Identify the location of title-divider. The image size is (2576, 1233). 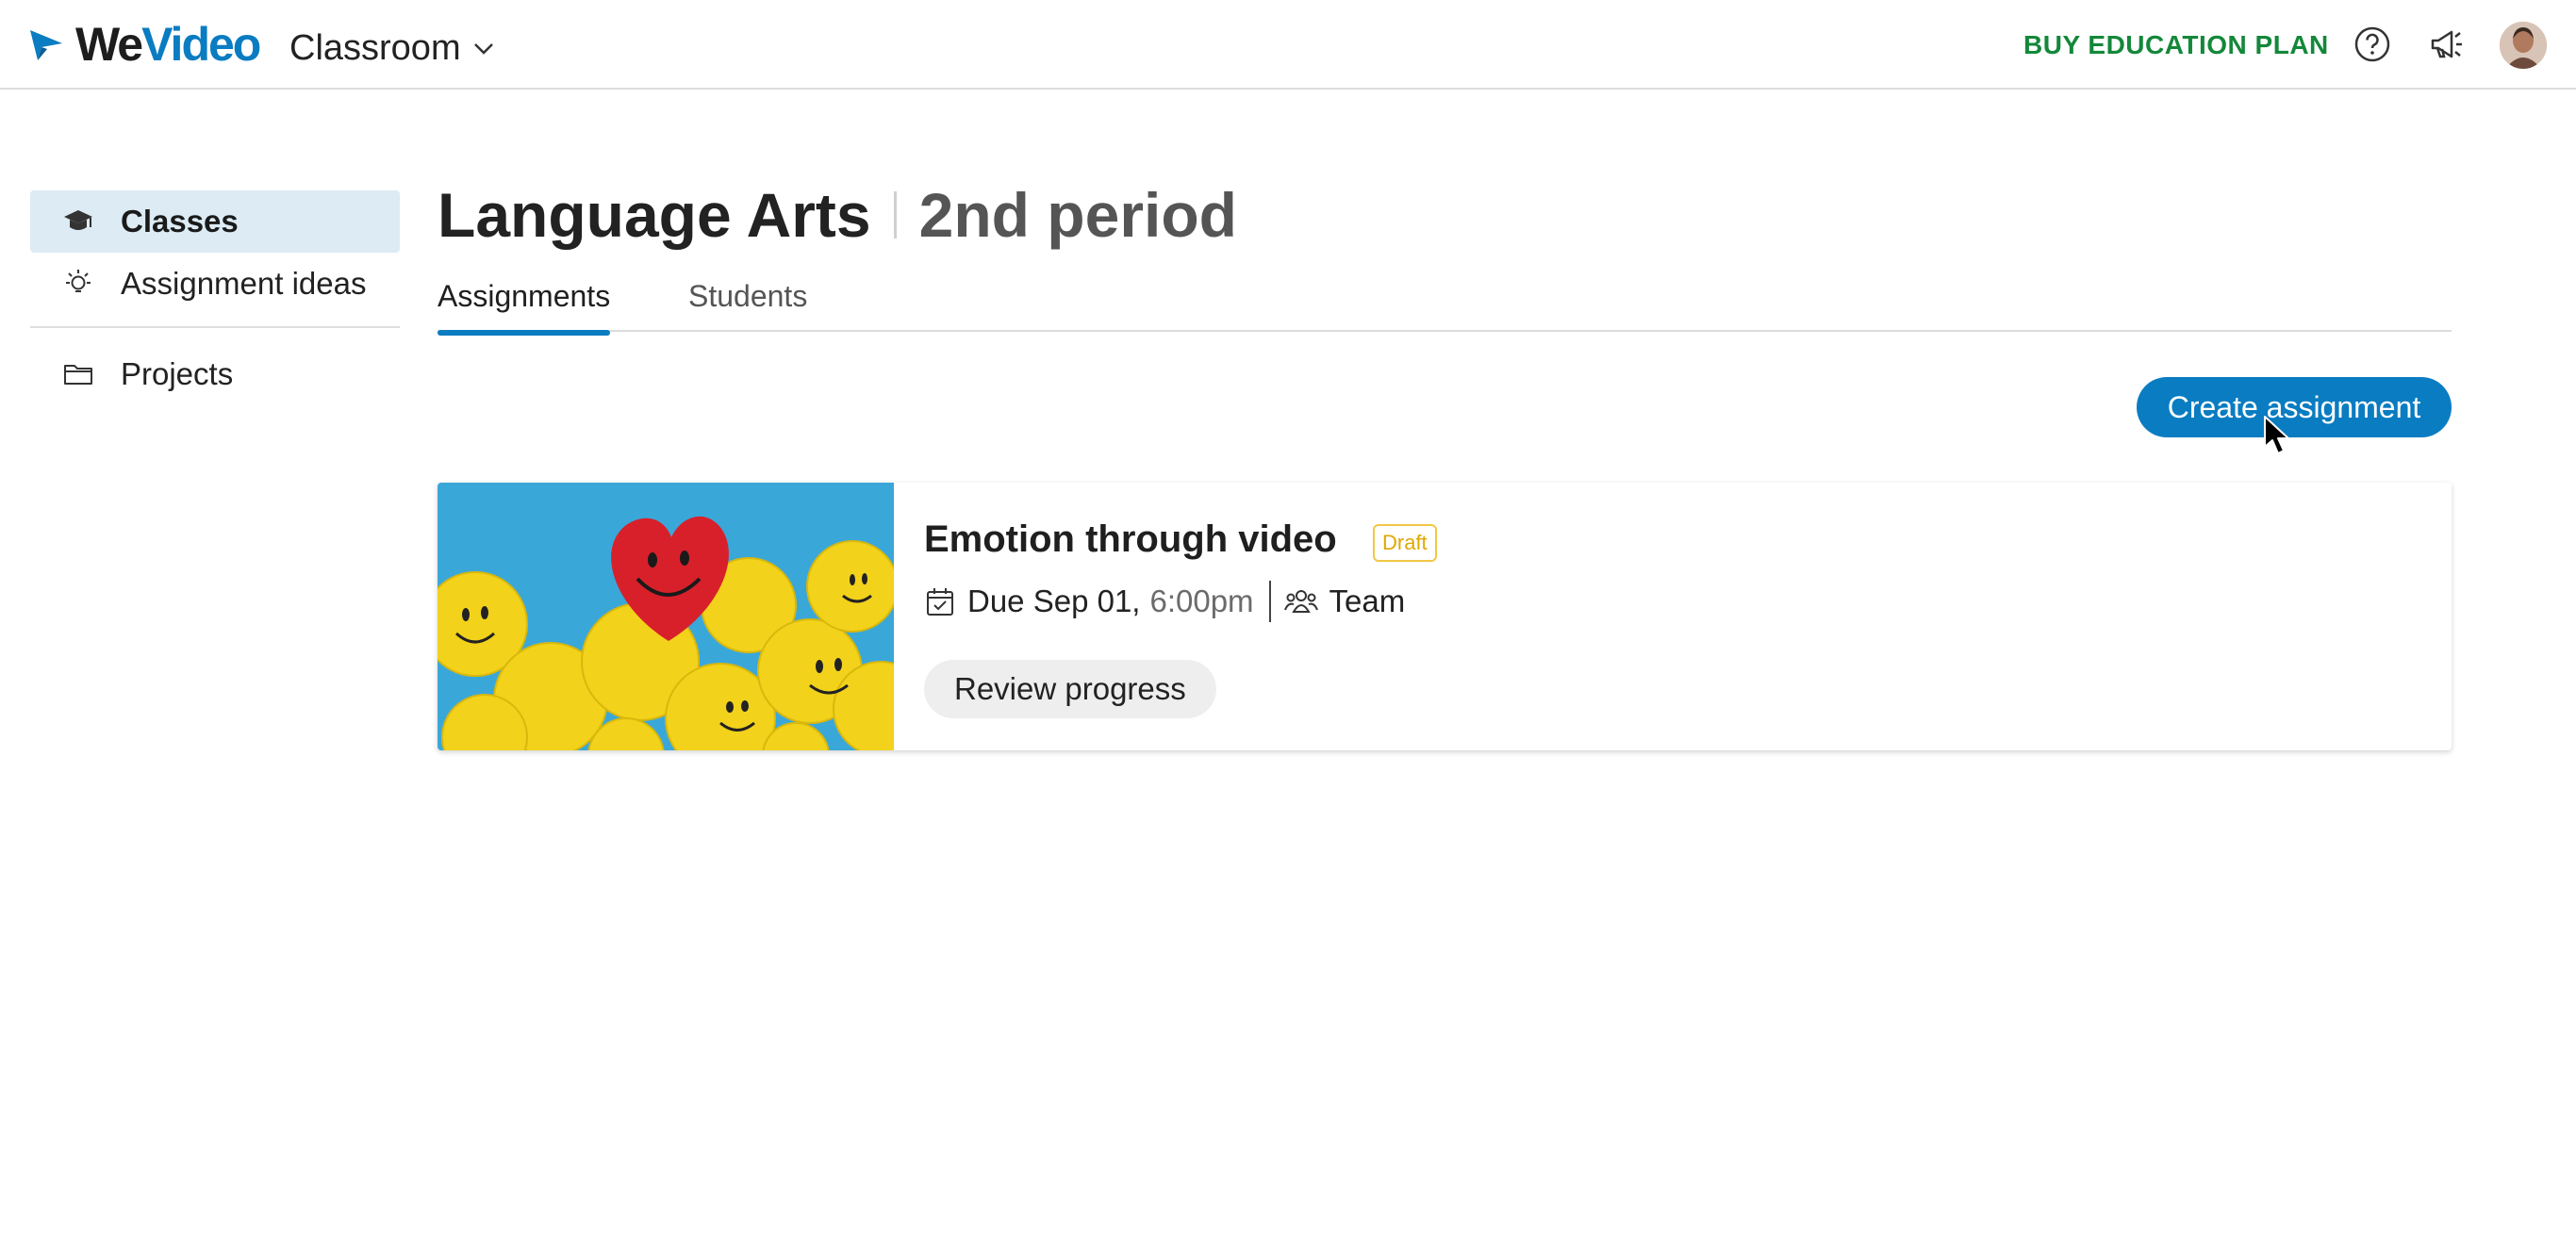
(895, 214).